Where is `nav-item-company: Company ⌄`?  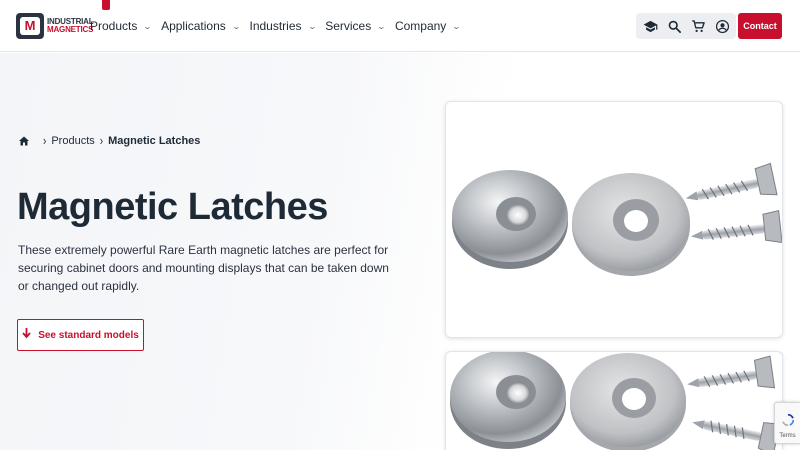 nav-item-company: Company ⌄ is located at coordinates (428, 26).